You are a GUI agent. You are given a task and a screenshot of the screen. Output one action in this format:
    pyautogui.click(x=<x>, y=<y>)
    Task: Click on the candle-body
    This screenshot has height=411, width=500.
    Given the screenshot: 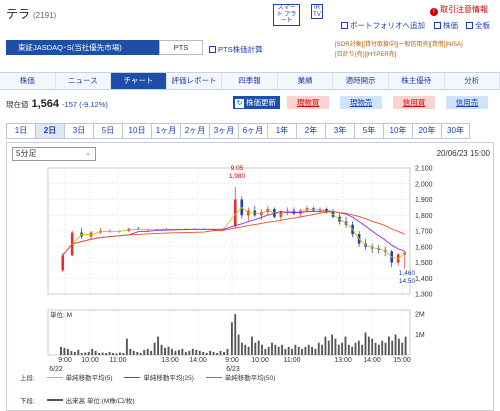 What is the action you would take?
    pyautogui.click(x=63, y=263)
    